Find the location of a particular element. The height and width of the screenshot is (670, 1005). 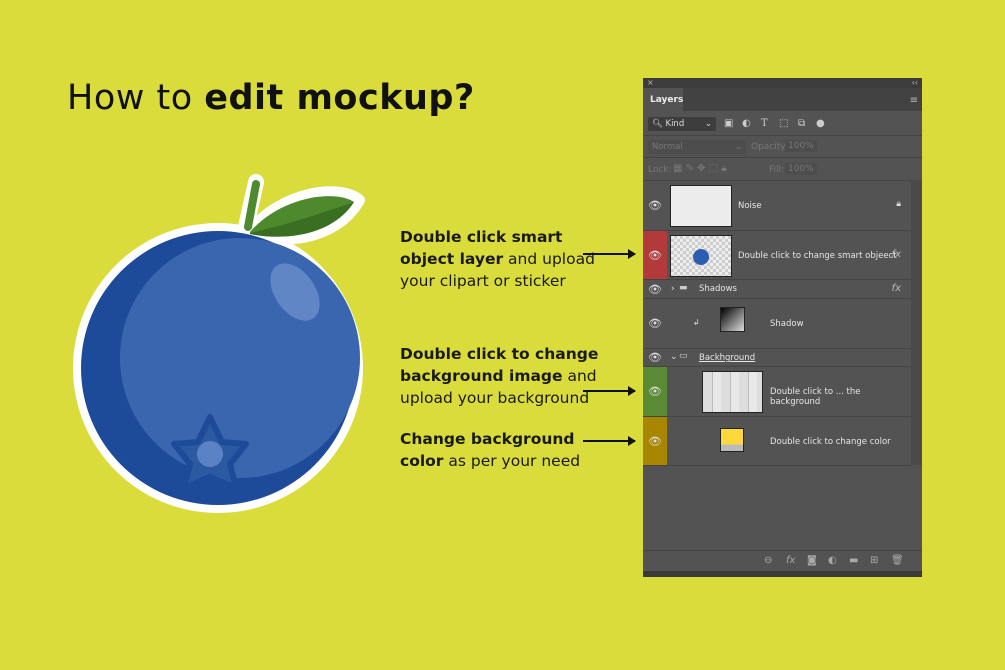

mask-icon: ◙ is located at coordinates (812, 560).